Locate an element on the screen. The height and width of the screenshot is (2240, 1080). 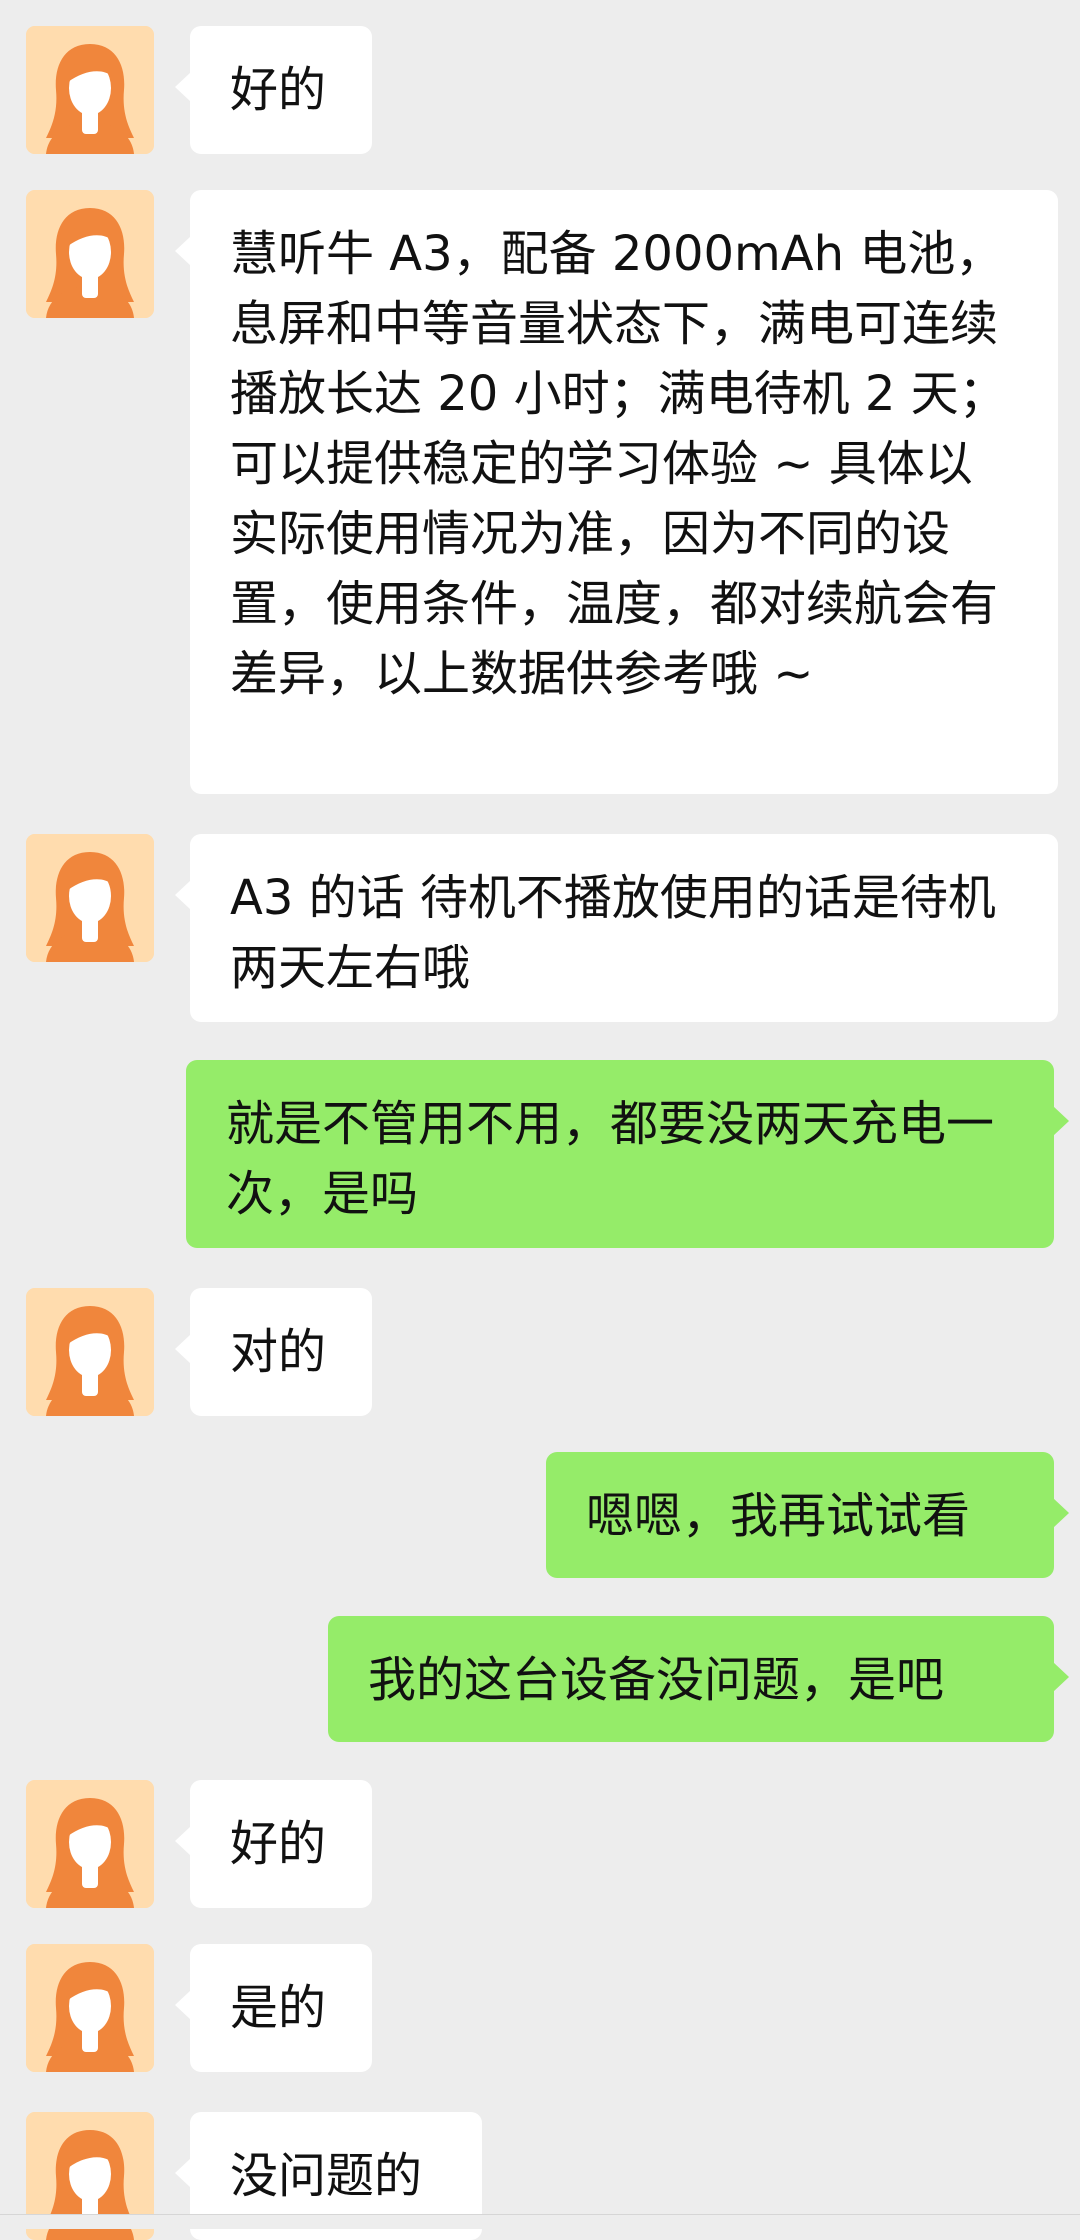
bottom-divider is located at coordinates (540, 2221).